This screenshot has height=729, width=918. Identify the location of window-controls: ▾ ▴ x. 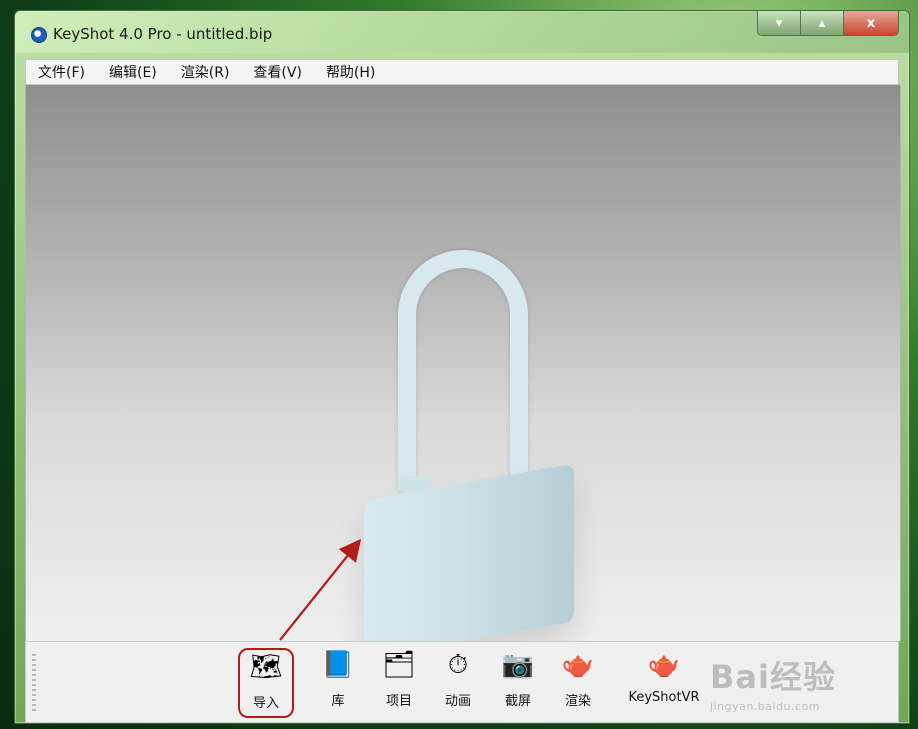
(828, 23).